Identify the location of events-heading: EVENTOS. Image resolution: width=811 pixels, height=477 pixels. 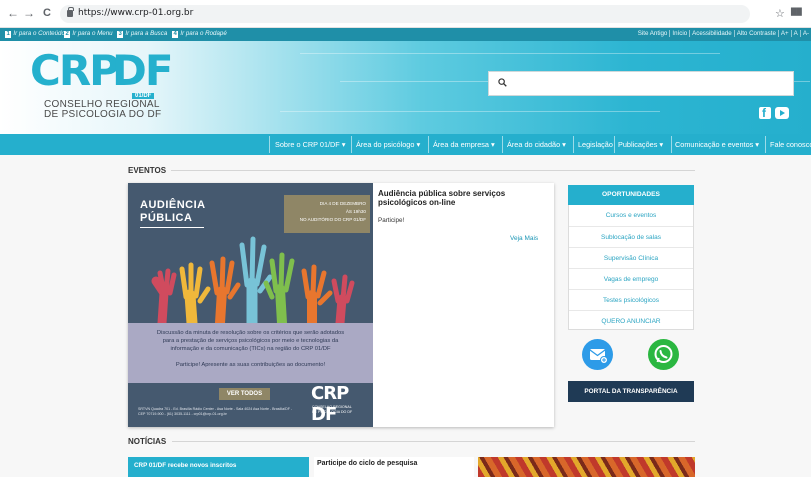
(147, 170).